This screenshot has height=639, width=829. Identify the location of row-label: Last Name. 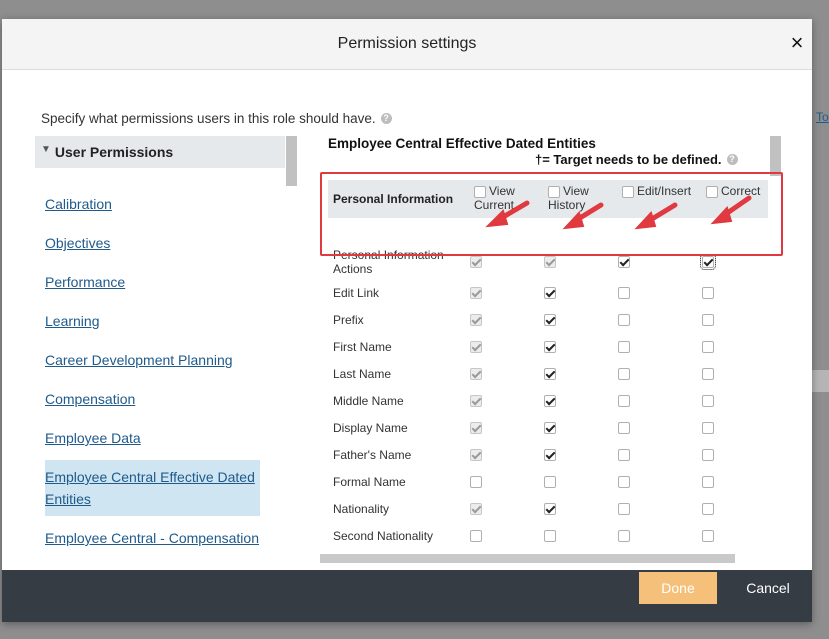
(362, 374).